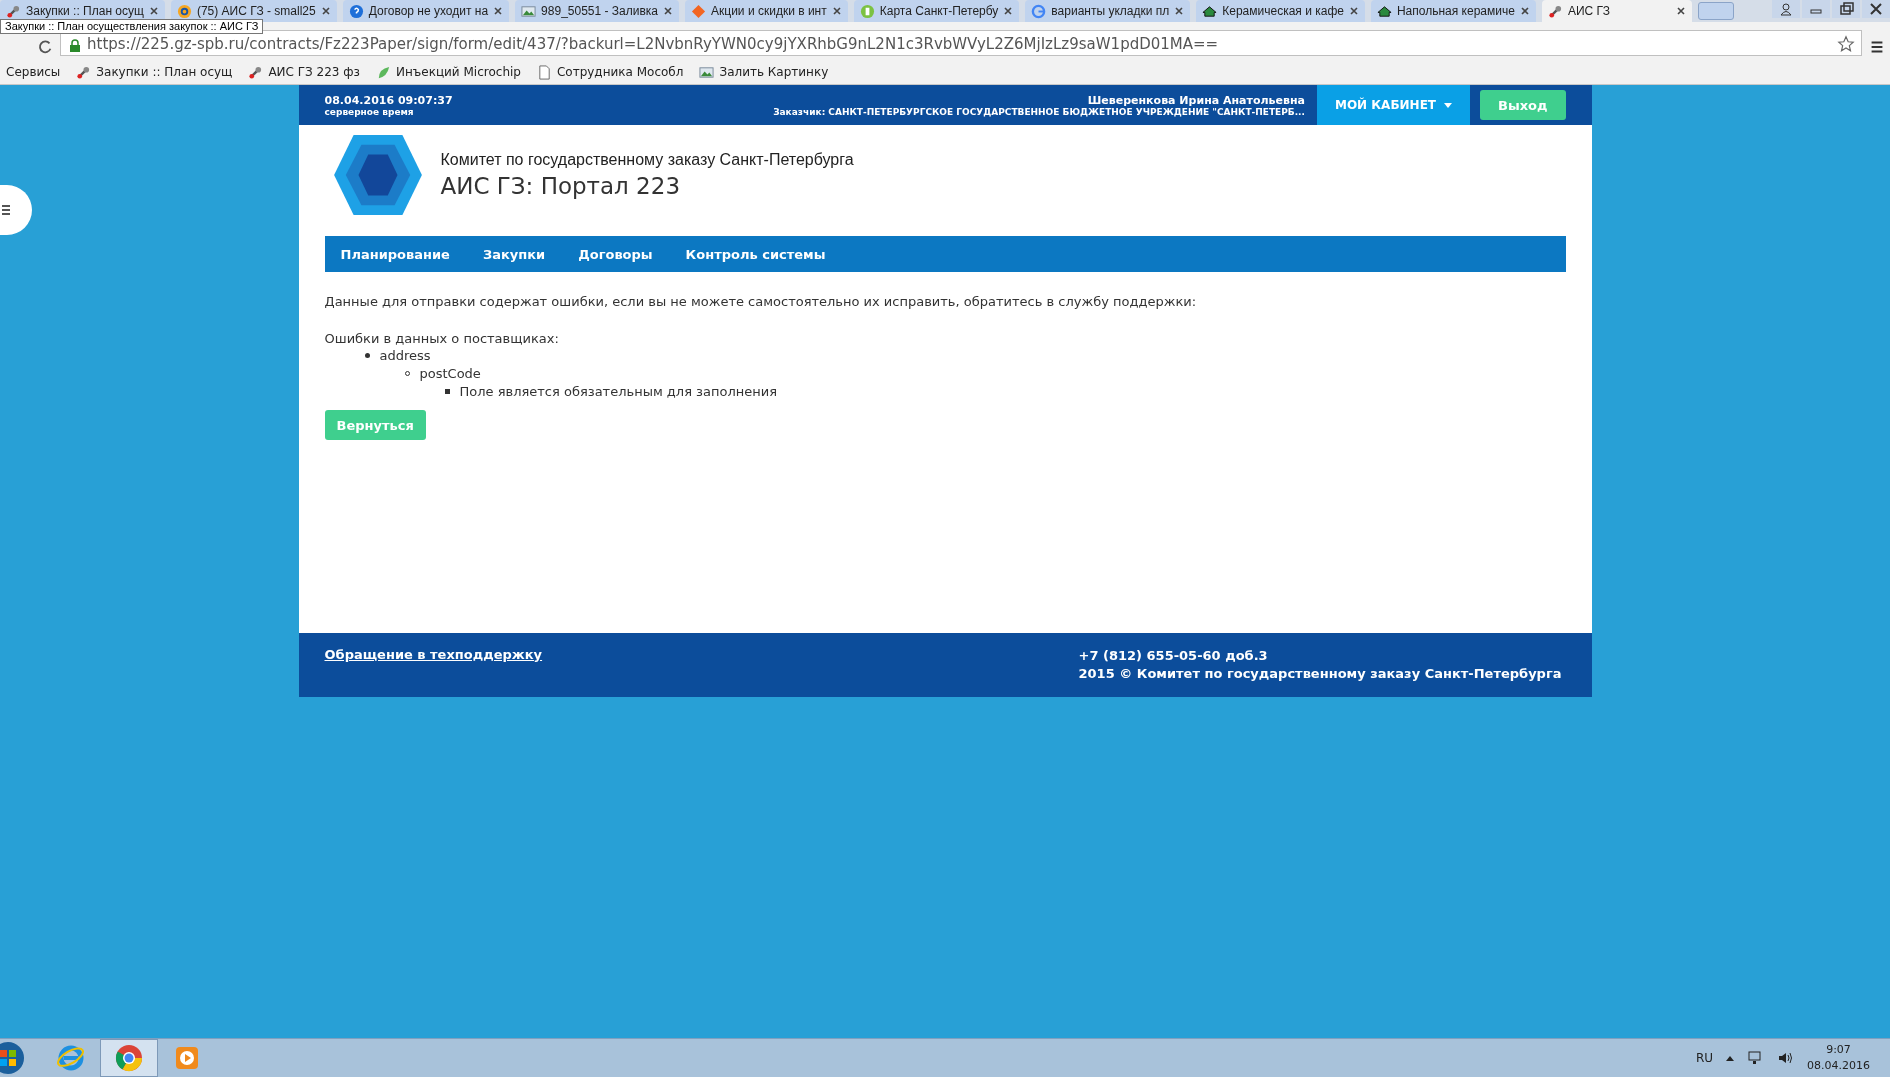 This screenshot has height=1077, width=1890. Describe the element at coordinates (1320, 674) in the screenshot. I see `copyright: 2015 © Комитет по государственному заказу Санкт-Петербурга` at that location.